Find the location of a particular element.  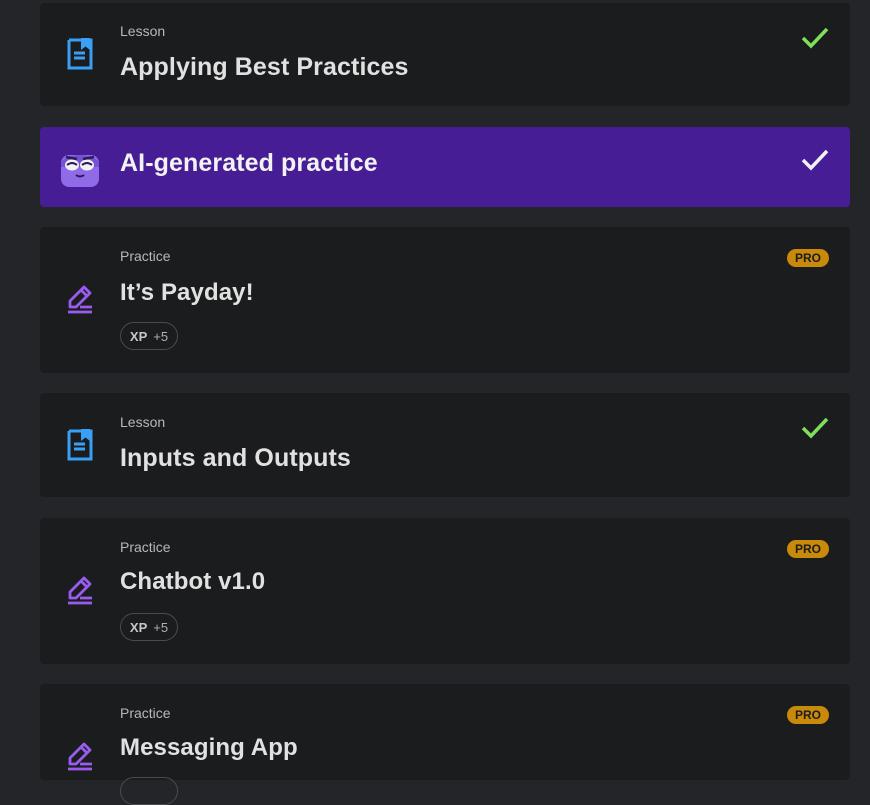

card-title: AI-generated practice is located at coordinates (249, 163).